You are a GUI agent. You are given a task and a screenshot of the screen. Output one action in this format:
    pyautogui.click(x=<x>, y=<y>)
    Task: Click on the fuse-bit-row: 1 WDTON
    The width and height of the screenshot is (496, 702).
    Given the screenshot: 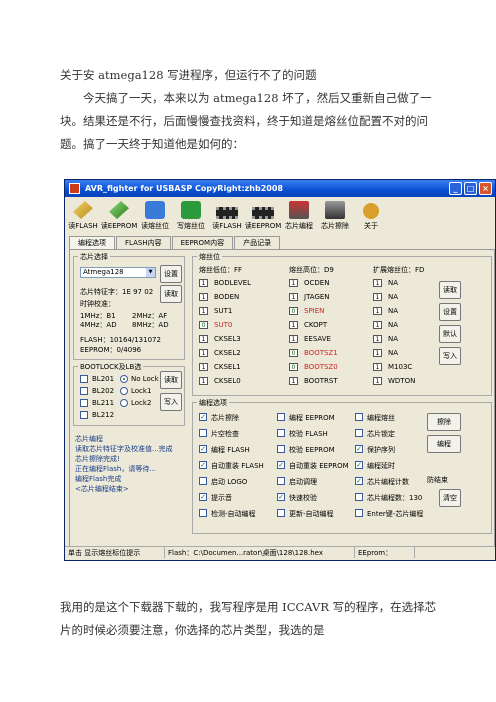 What is the action you would take?
    pyautogui.click(x=394, y=381)
    